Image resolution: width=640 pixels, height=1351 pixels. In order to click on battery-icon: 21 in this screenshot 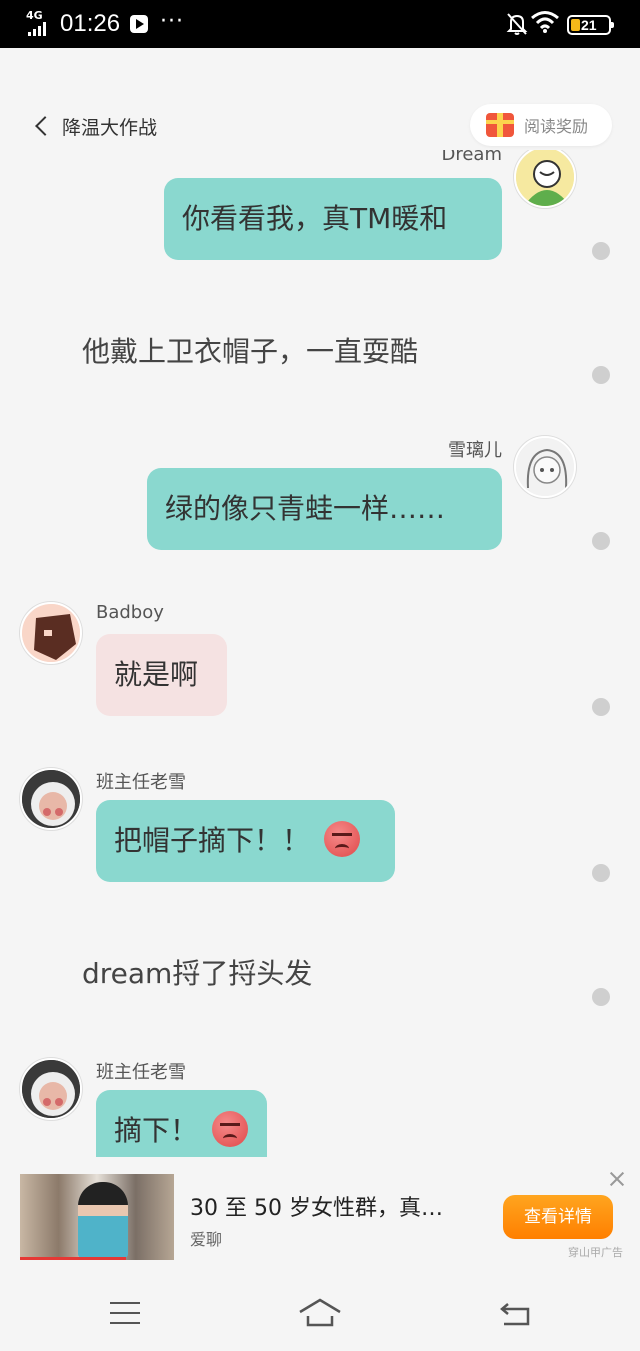, I will do `click(590, 25)`.